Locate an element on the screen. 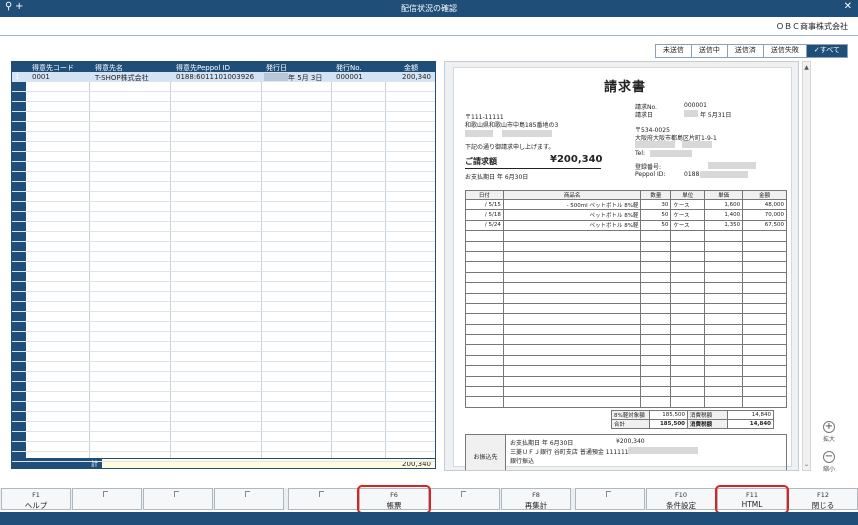 The height and width of the screenshot is (525, 858). f9-button is located at coordinates (610, 499).